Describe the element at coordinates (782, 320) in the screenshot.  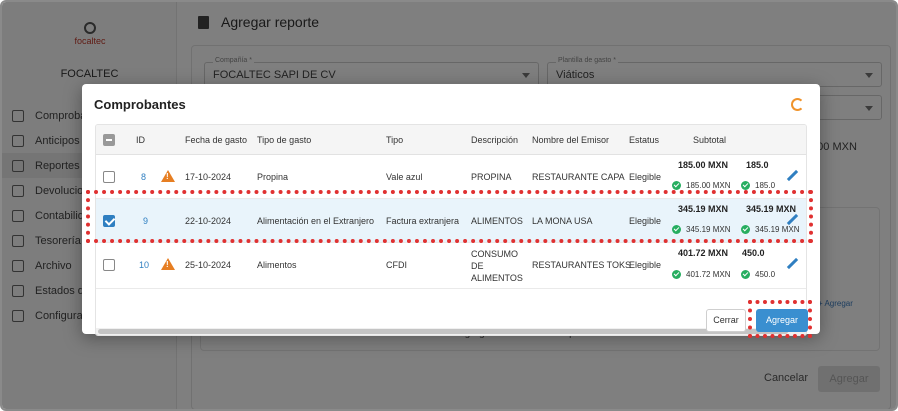
I see `add-button: Agregar` at that location.